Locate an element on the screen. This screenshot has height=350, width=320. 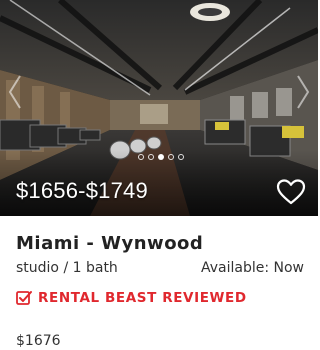
checkbox-check-icon is located at coordinates (24, 298).